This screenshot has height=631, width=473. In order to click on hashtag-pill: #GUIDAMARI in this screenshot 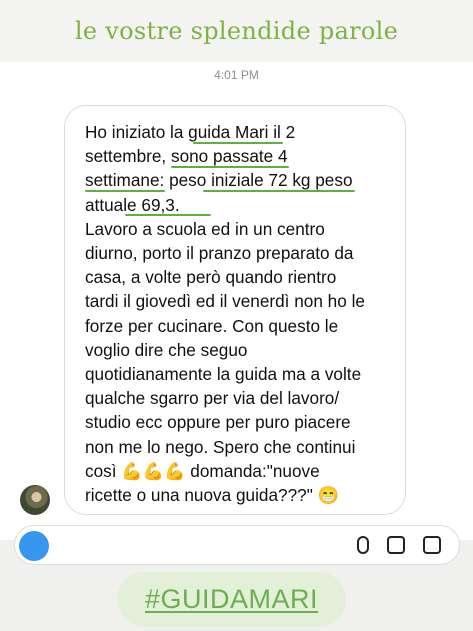, I will do `click(231, 599)`.